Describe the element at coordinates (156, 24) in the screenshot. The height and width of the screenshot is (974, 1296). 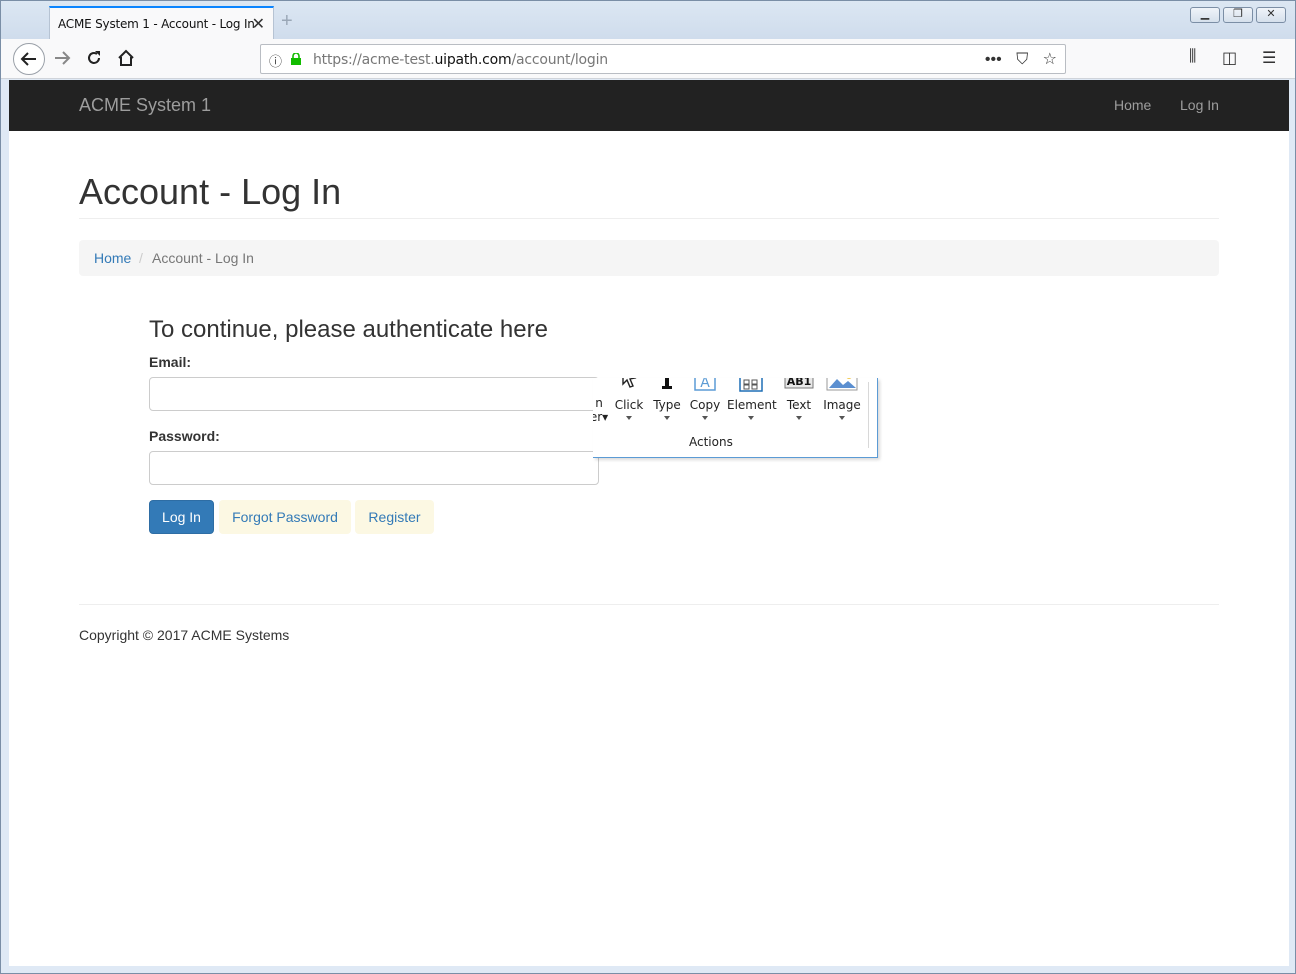
I see `tab-title: ACME System 1 - Account - Log In` at that location.